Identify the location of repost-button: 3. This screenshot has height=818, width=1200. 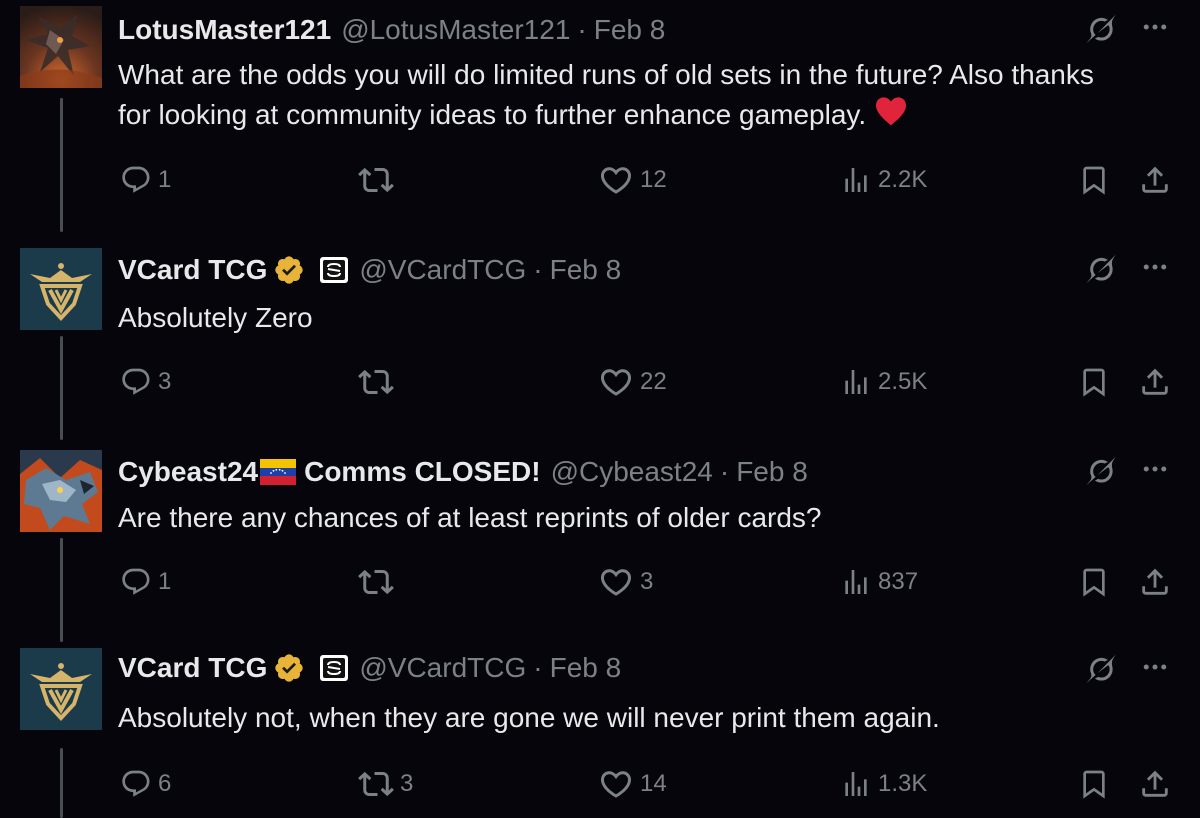
(385, 784).